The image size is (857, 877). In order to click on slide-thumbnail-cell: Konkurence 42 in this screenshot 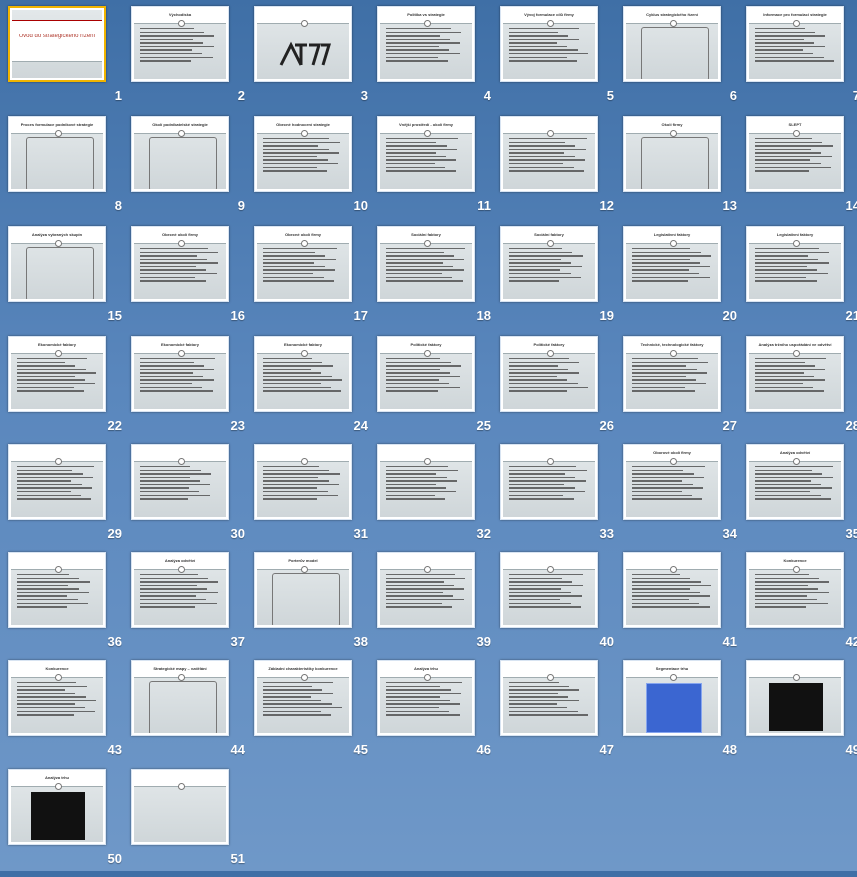, I will do `click(801, 606)`.